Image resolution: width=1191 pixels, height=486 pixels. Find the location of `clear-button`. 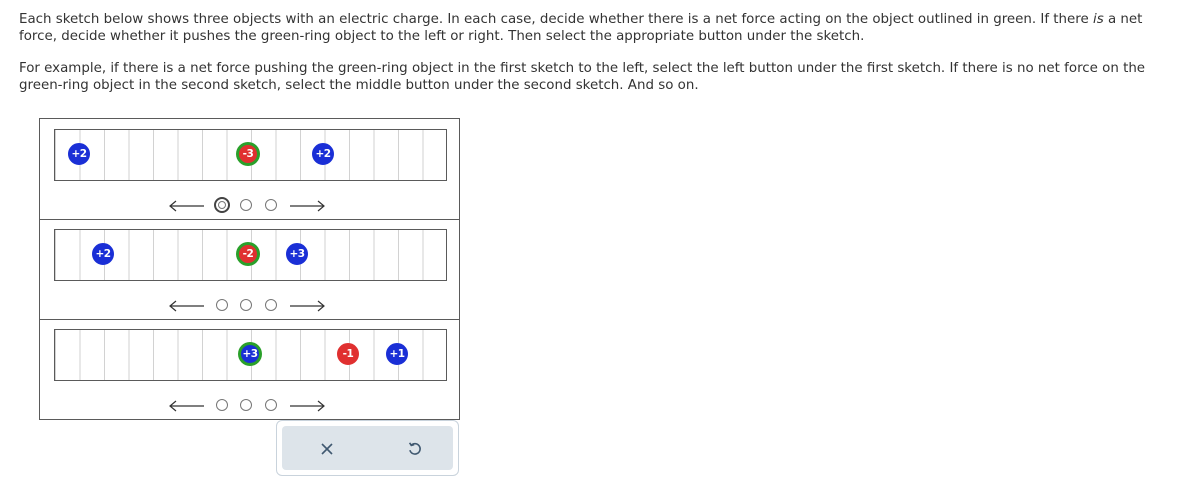

clear-button is located at coordinates (327, 449).